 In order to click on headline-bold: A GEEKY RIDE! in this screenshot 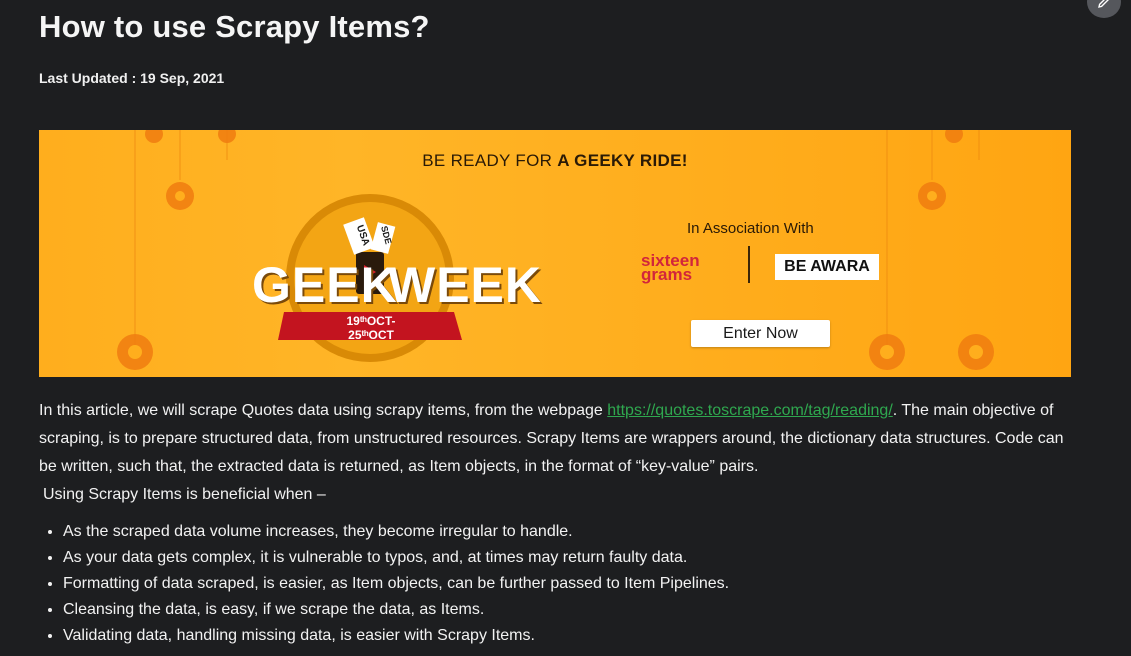, I will do `click(622, 160)`.